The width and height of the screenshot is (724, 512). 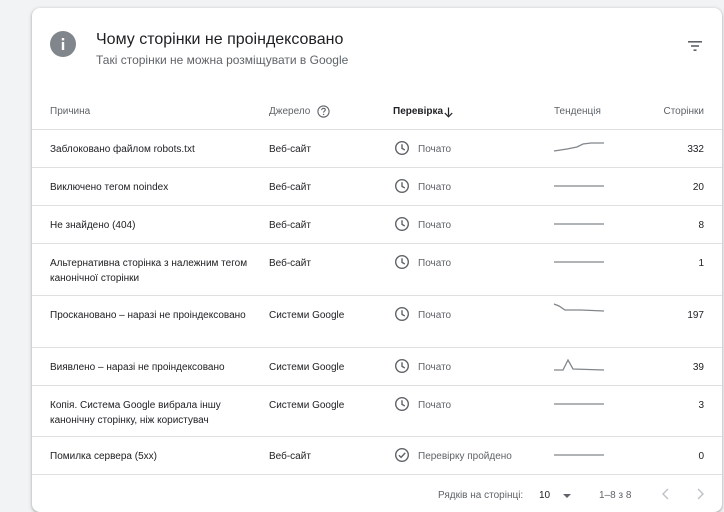 I want to click on row-reason: Проскановано – наразі не проіндексовано, so click(x=148, y=315).